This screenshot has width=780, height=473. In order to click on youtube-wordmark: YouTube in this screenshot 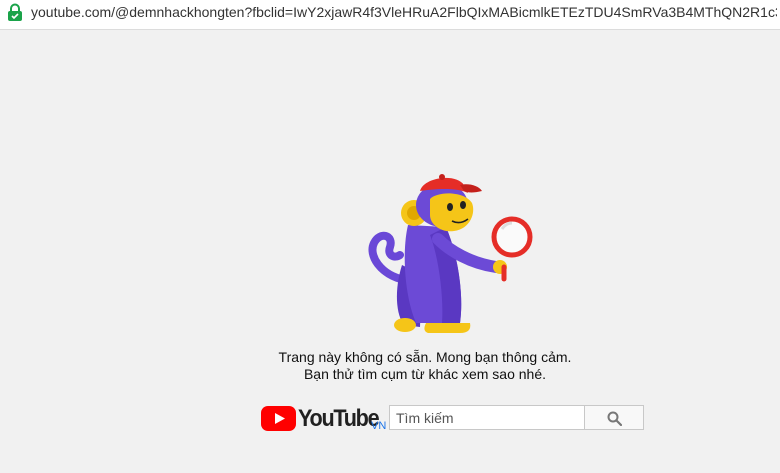, I will do `click(339, 418)`.